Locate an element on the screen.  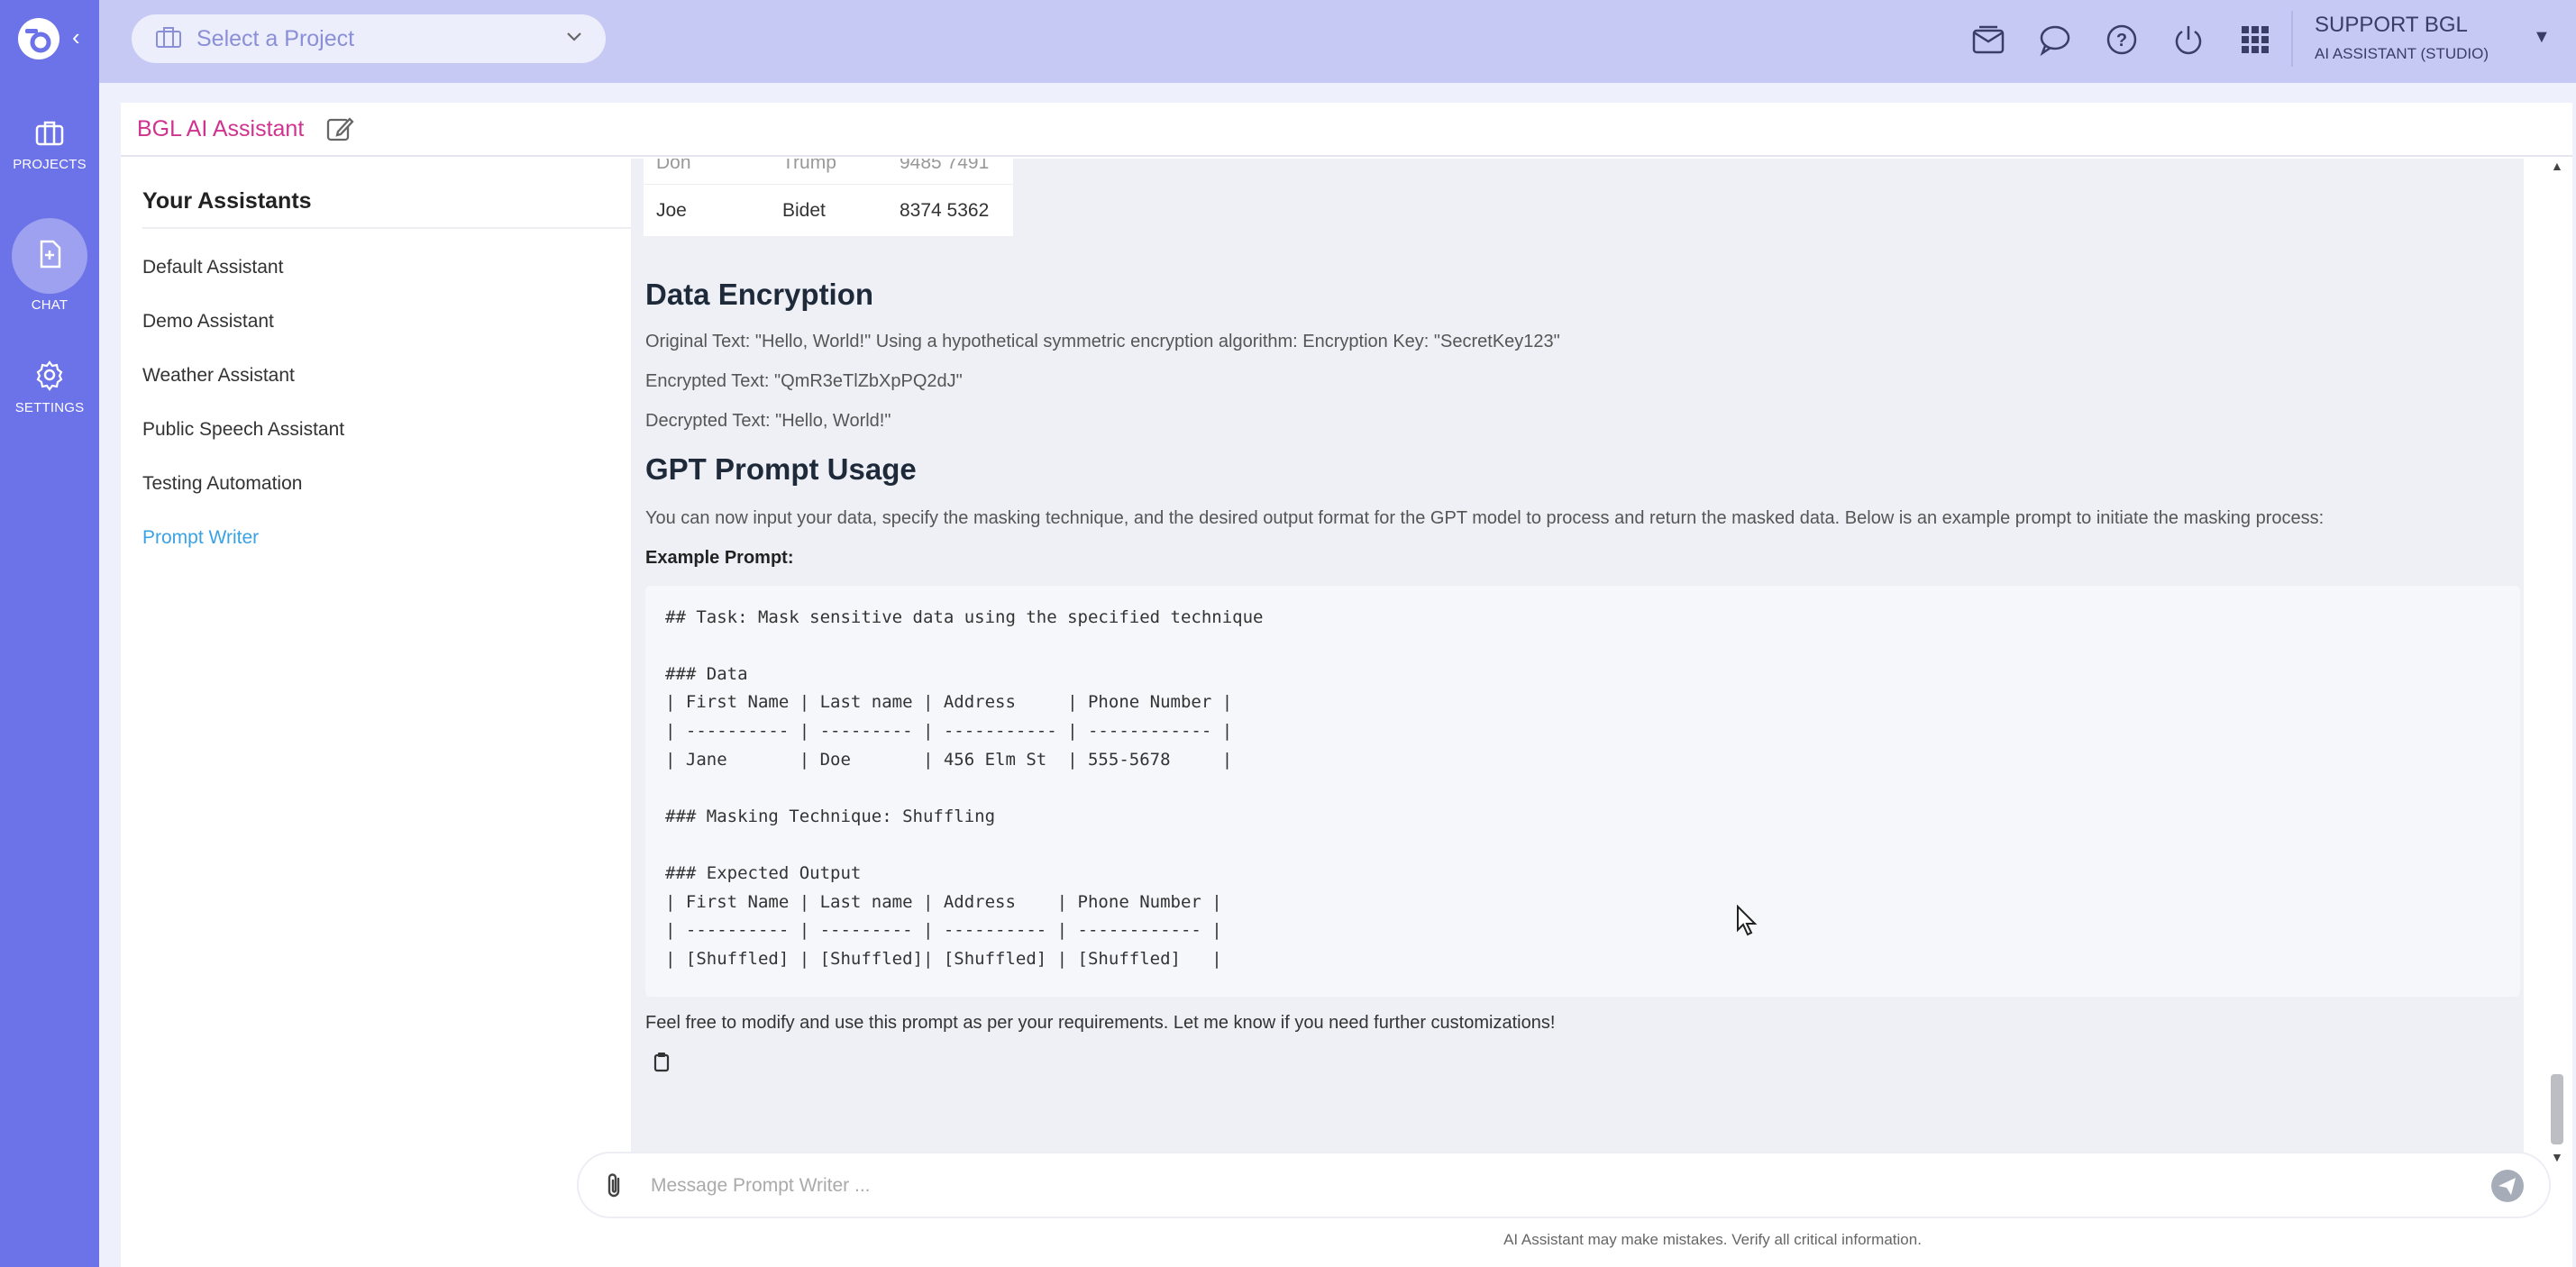
table-cell: Bidet is located at coordinates (804, 210).